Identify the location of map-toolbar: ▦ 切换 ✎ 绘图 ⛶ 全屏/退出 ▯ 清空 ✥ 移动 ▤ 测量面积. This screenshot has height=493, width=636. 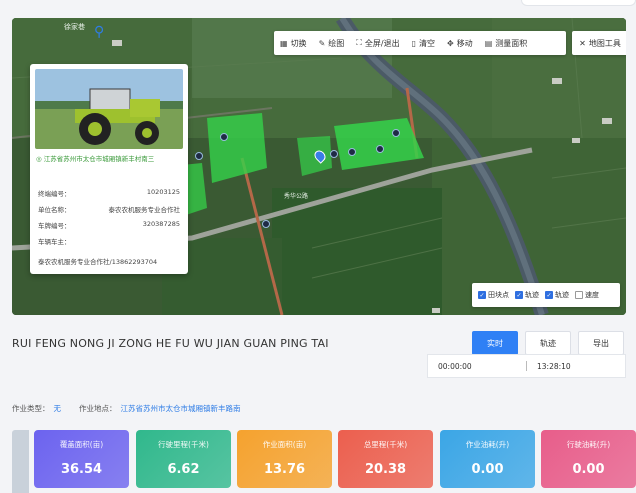
(420, 43).